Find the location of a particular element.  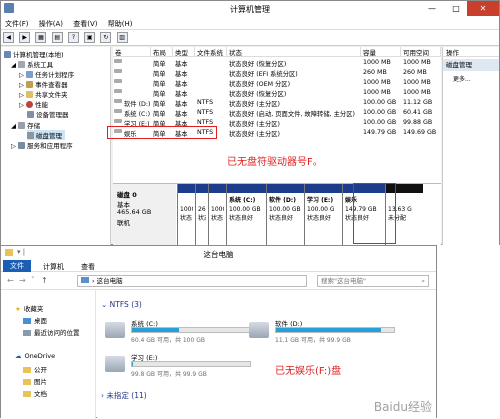

tree-item-system-tools: ◢ 系统工具 is located at coordinates (32, 64).